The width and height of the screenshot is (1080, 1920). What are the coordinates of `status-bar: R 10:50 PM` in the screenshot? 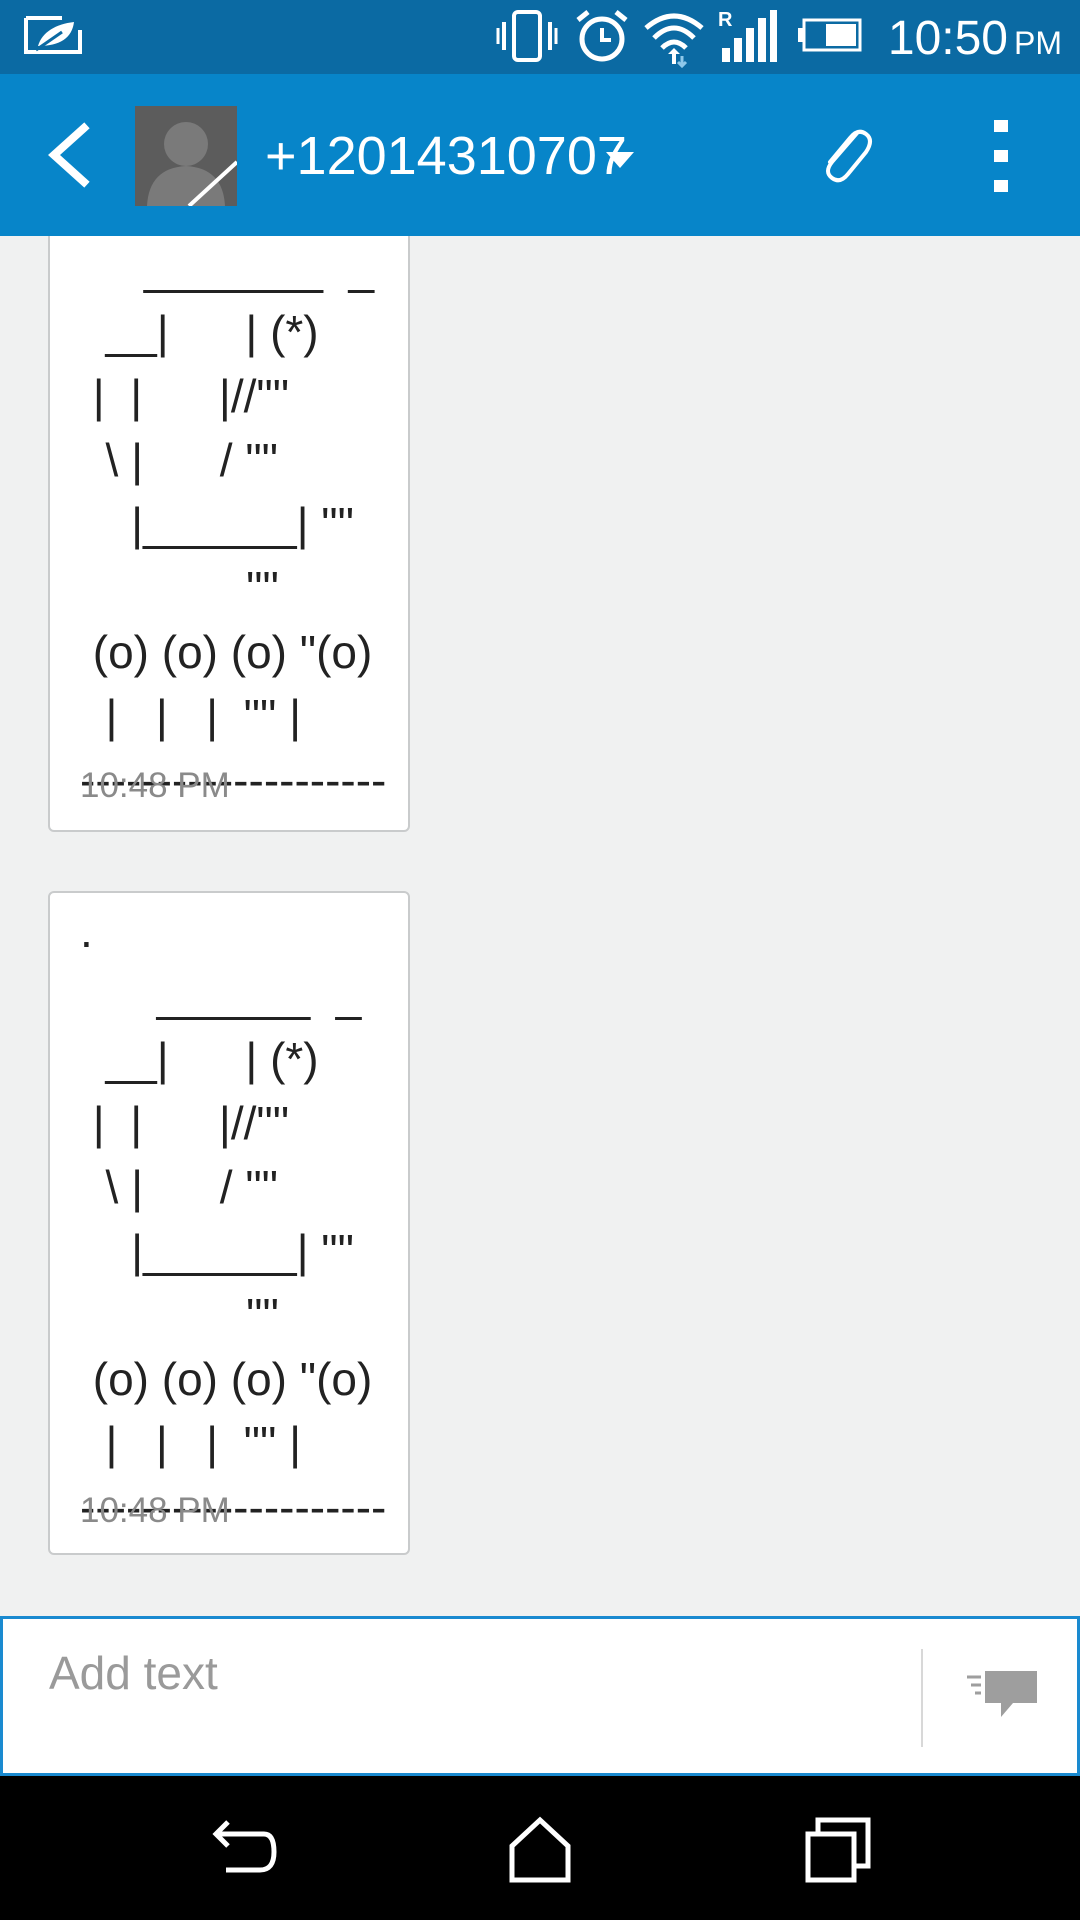 It's located at (540, 37).